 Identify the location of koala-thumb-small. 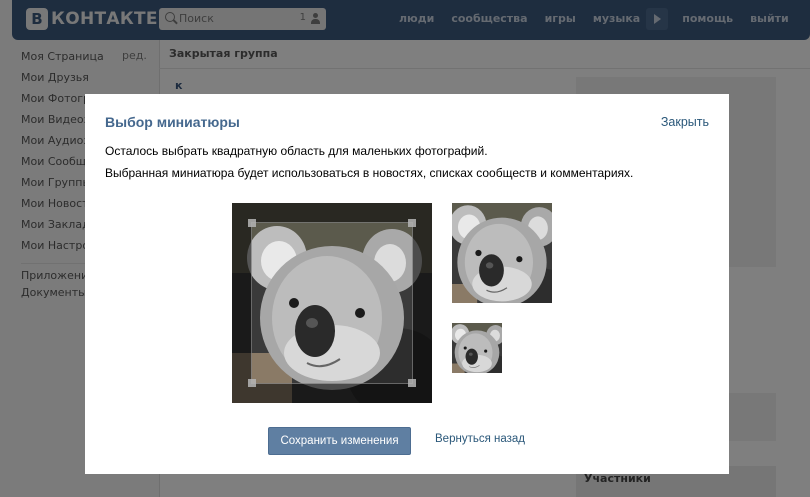
(477, 348).